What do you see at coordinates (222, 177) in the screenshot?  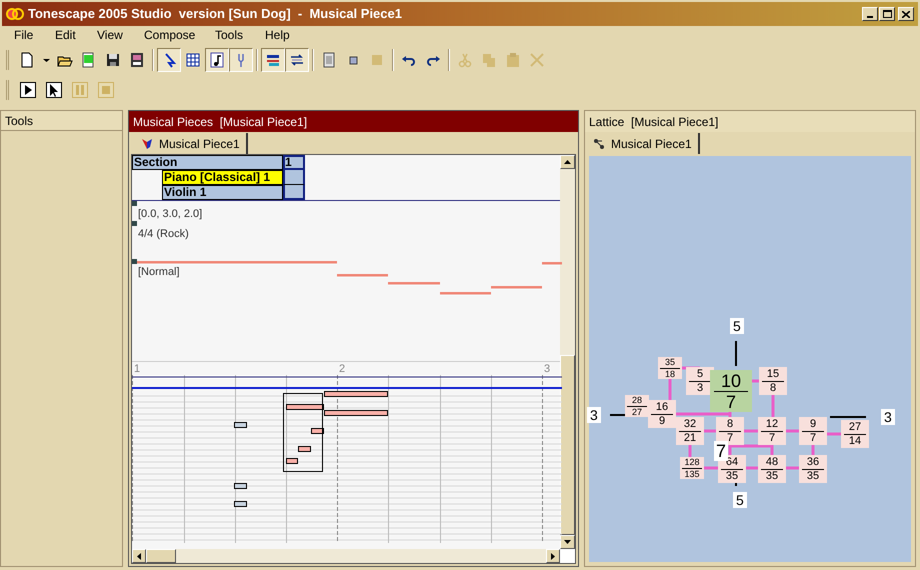 I see `section-row: Piano [Classical] 1` at bounding box center [222, 177].